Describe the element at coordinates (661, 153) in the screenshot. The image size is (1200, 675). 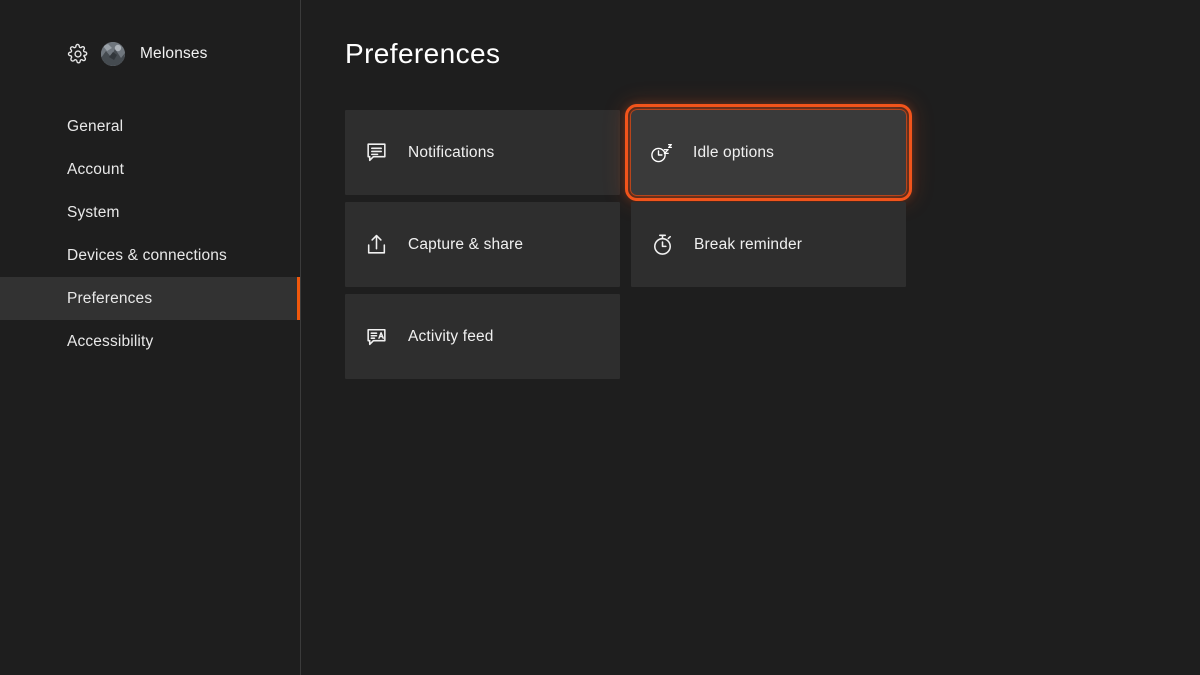
I see `clock-sleep-icon` at that location.